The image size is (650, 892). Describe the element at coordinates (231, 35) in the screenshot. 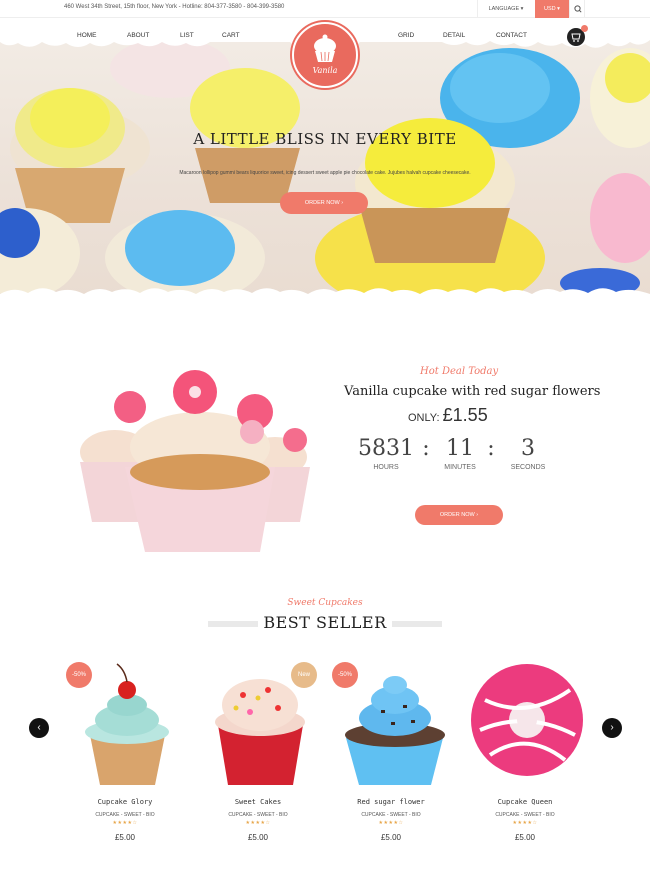

I see `nav-cart: CART` at that location.